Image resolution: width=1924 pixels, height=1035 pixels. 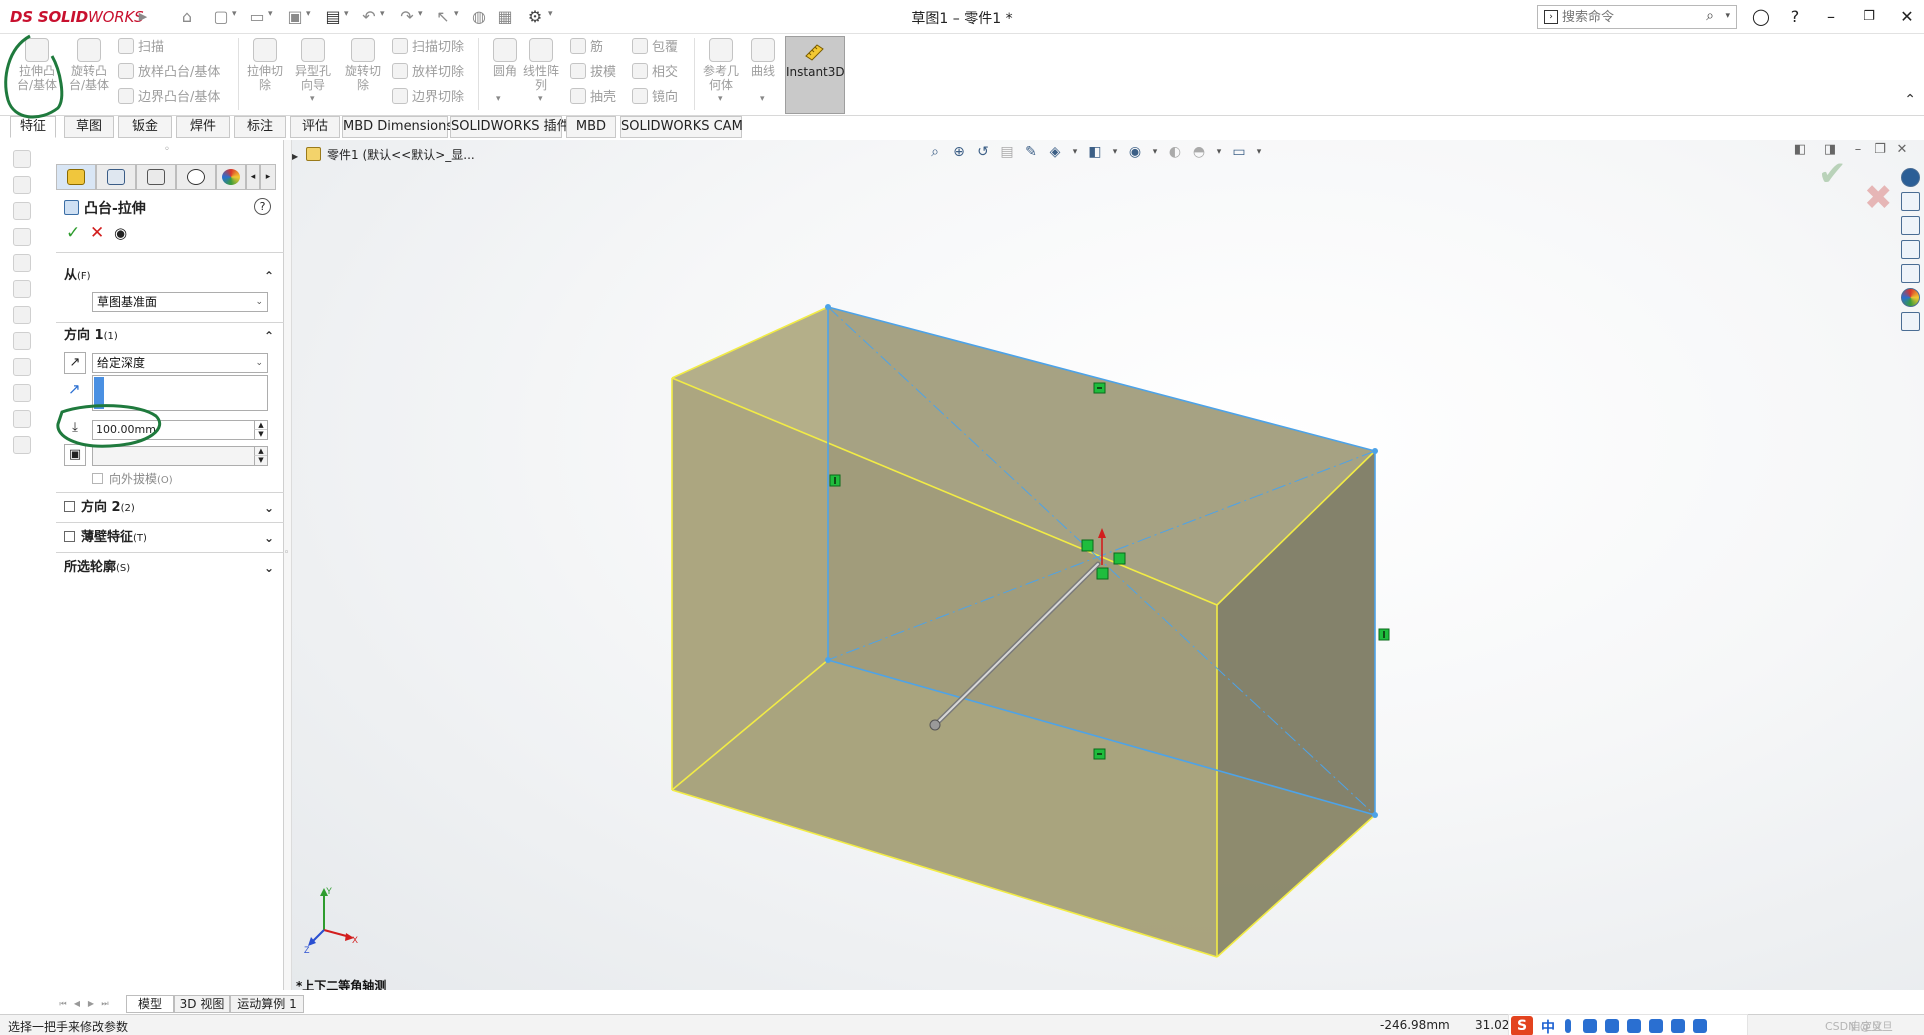 I want to click on tab-motion-study: 运动算例 1, so click(x=267, y=1004).